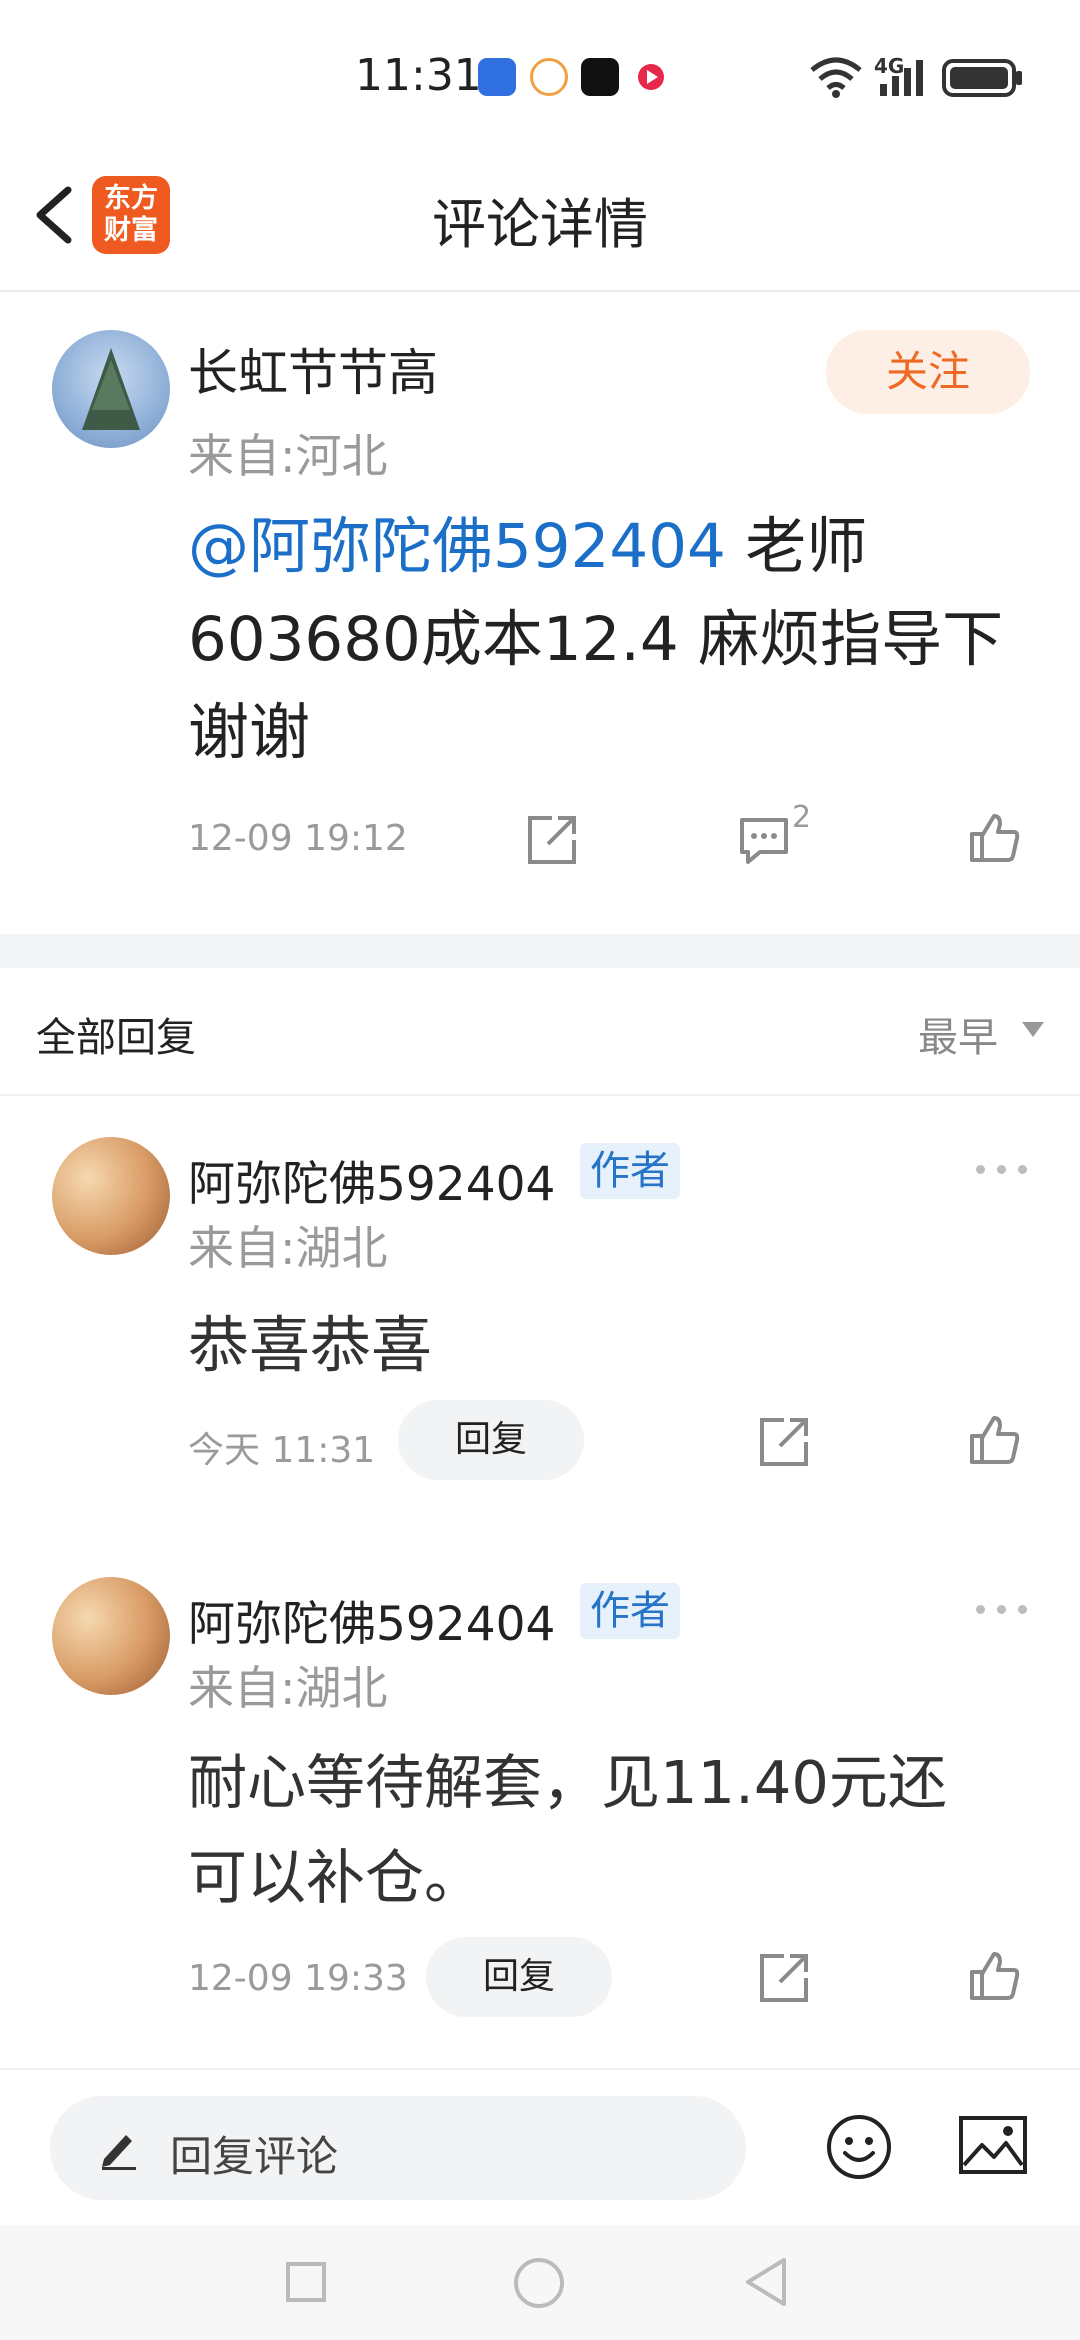  What do you see at coordinates (928, 372) in the screenshot?
I see `follow-button: 关注` at bounding box center [928, 372].